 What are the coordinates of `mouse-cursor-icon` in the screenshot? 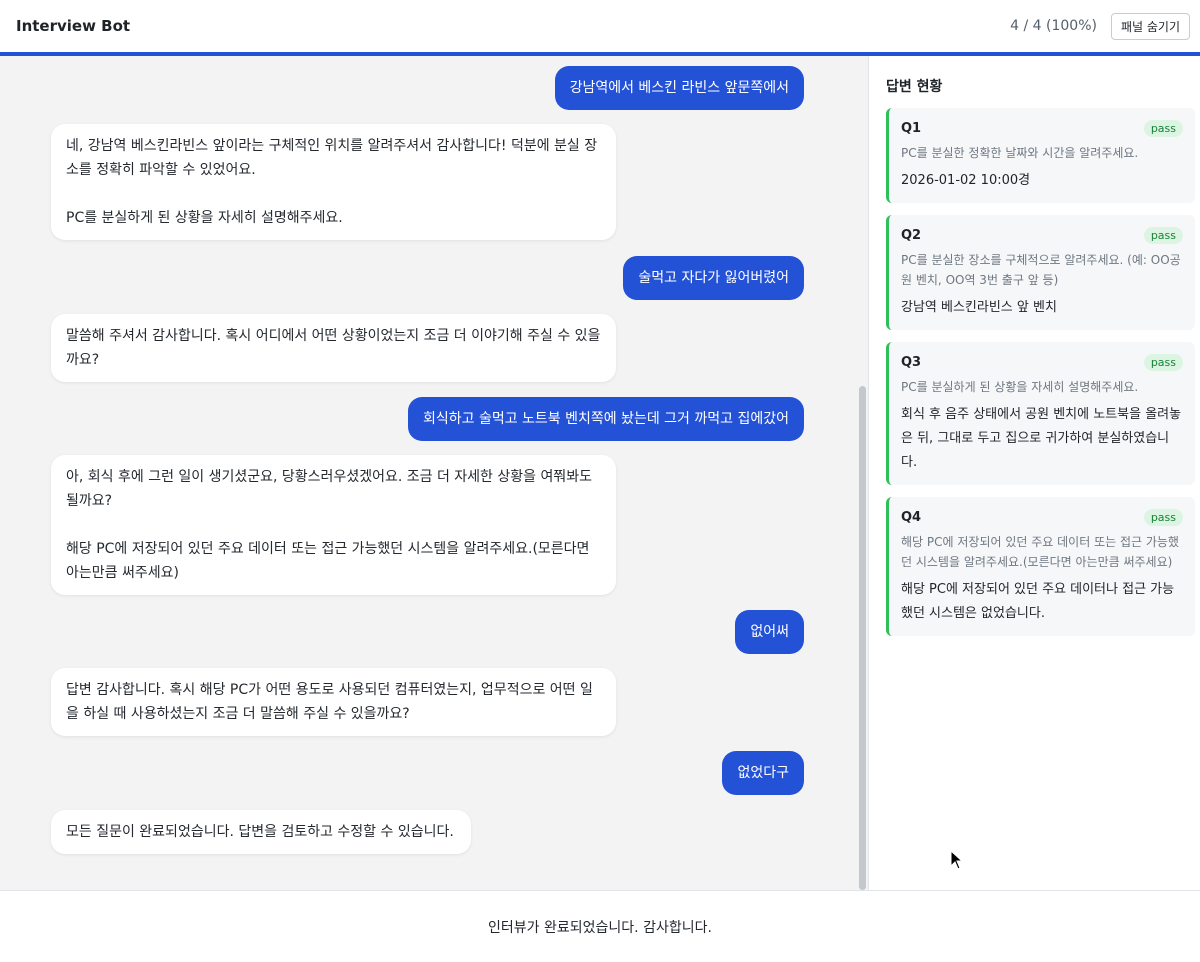 It's located at (957, 860).